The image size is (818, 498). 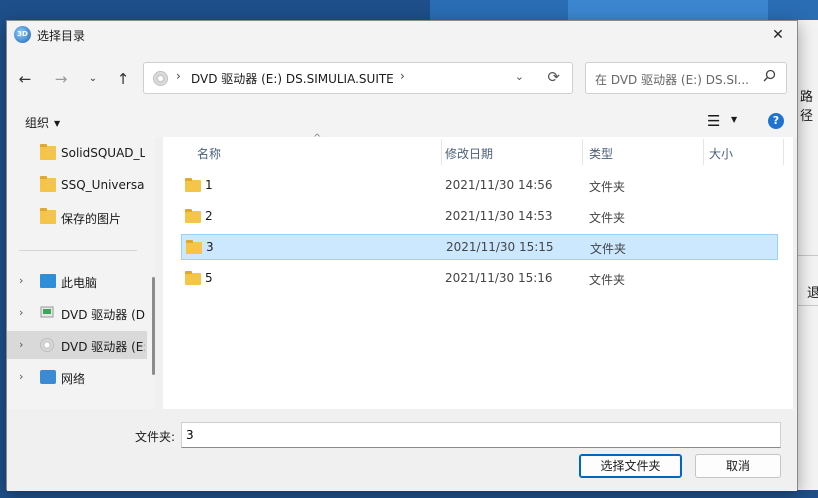 What do you see at coordinates (79, 283) in the screenshot?
I see `nav-item-label: 此电脑` at bounding box center [79, 283].